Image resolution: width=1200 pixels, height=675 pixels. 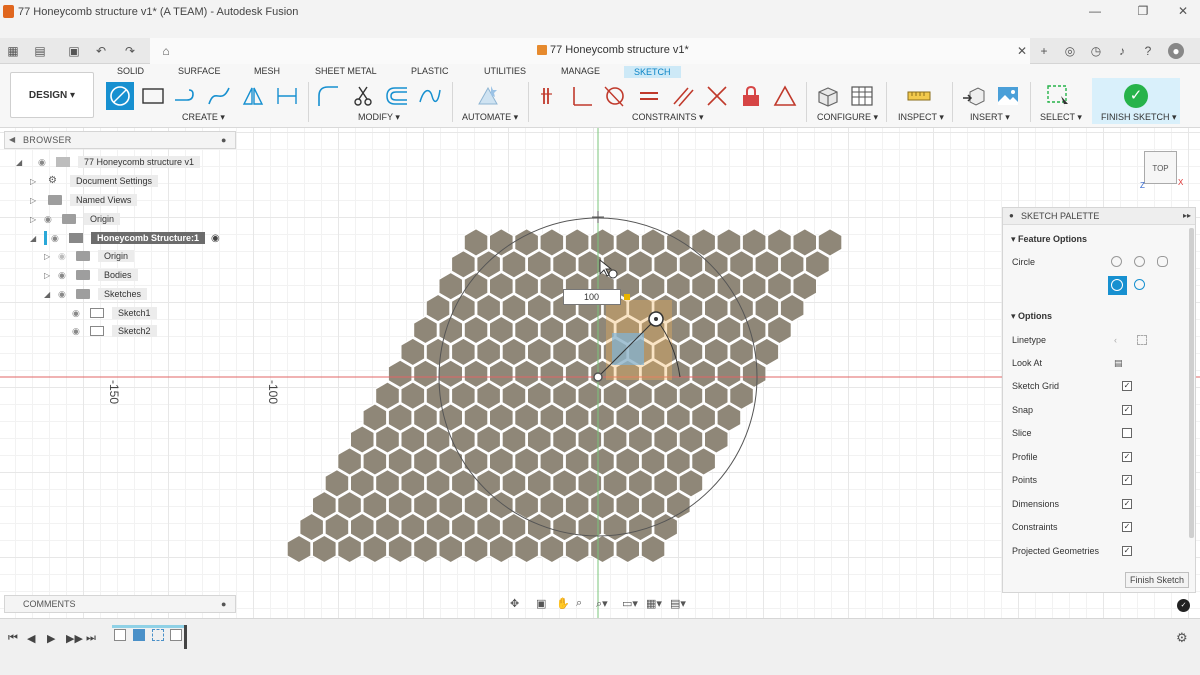 What do you see at coordinates (139, 635) in the screenshot?
I see `timeline-extrude-icon` at bounding box center [139, 635].